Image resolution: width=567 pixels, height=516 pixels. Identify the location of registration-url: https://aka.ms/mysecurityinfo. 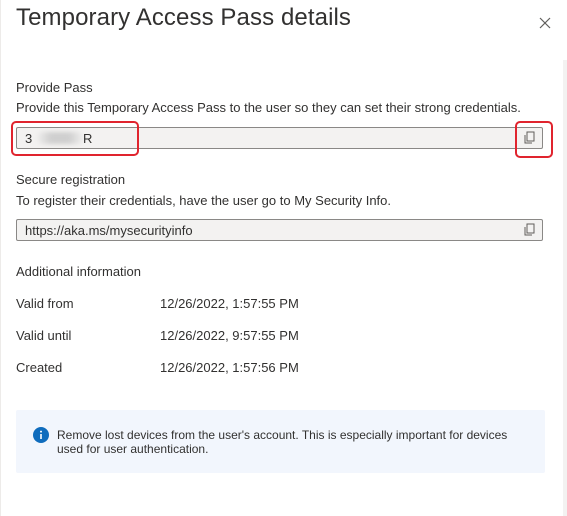
(109, 230).